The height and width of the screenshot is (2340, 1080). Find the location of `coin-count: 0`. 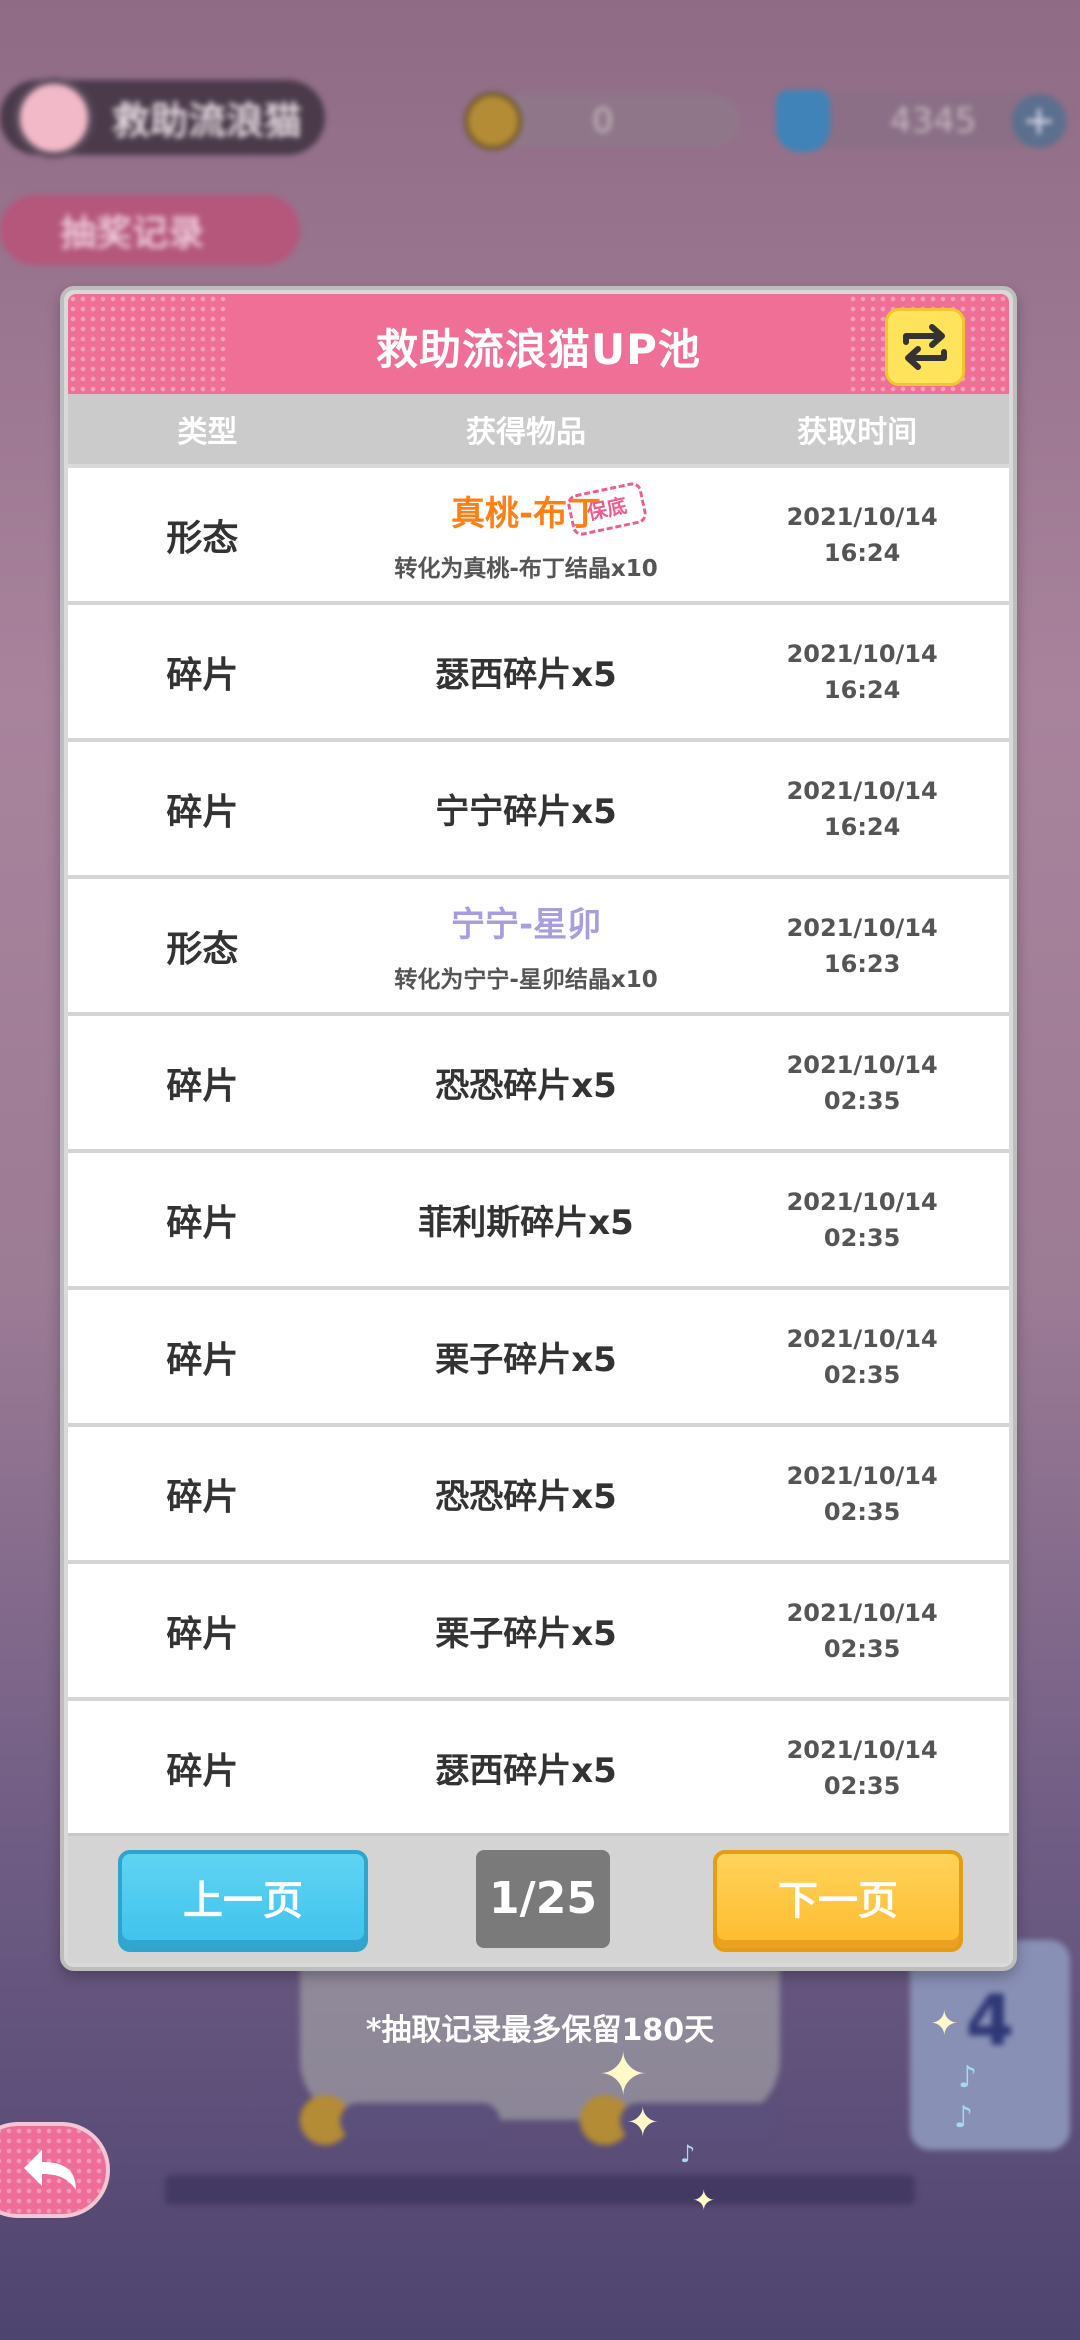

coin-count: 0 is located at coordinates (603, 121).